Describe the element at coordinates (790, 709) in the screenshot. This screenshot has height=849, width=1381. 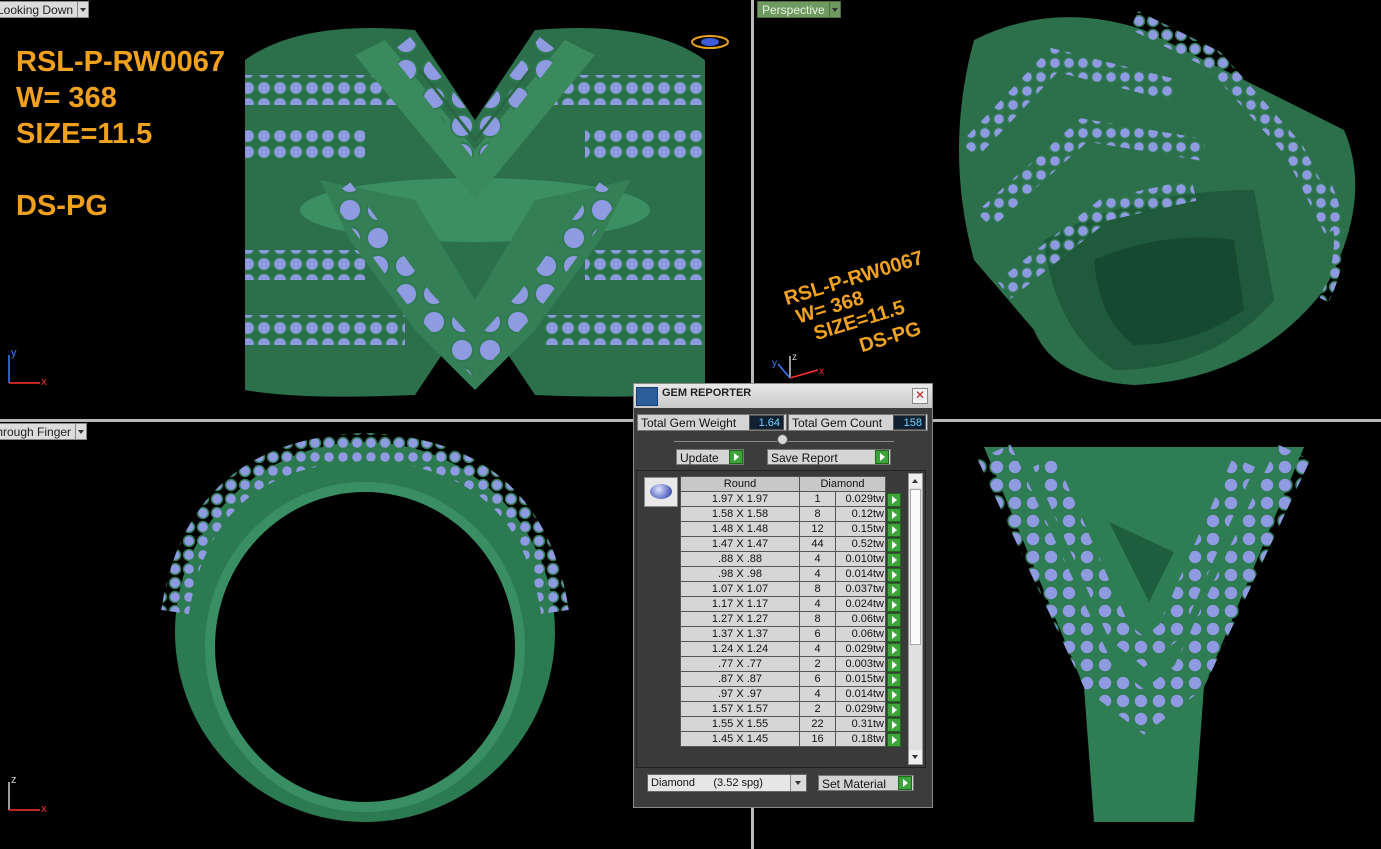
I see `table-row: 1.57 X 1.57 2 0.029tw` at that location.